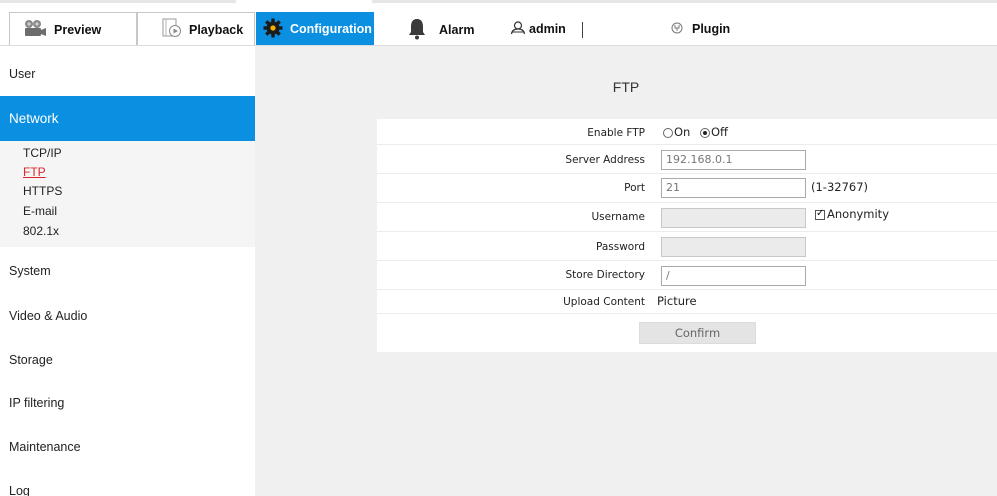  What do you see at coordinates (634, 188) in the screenshot?
I see `port-label: Port` at bounding box center [634, 188].